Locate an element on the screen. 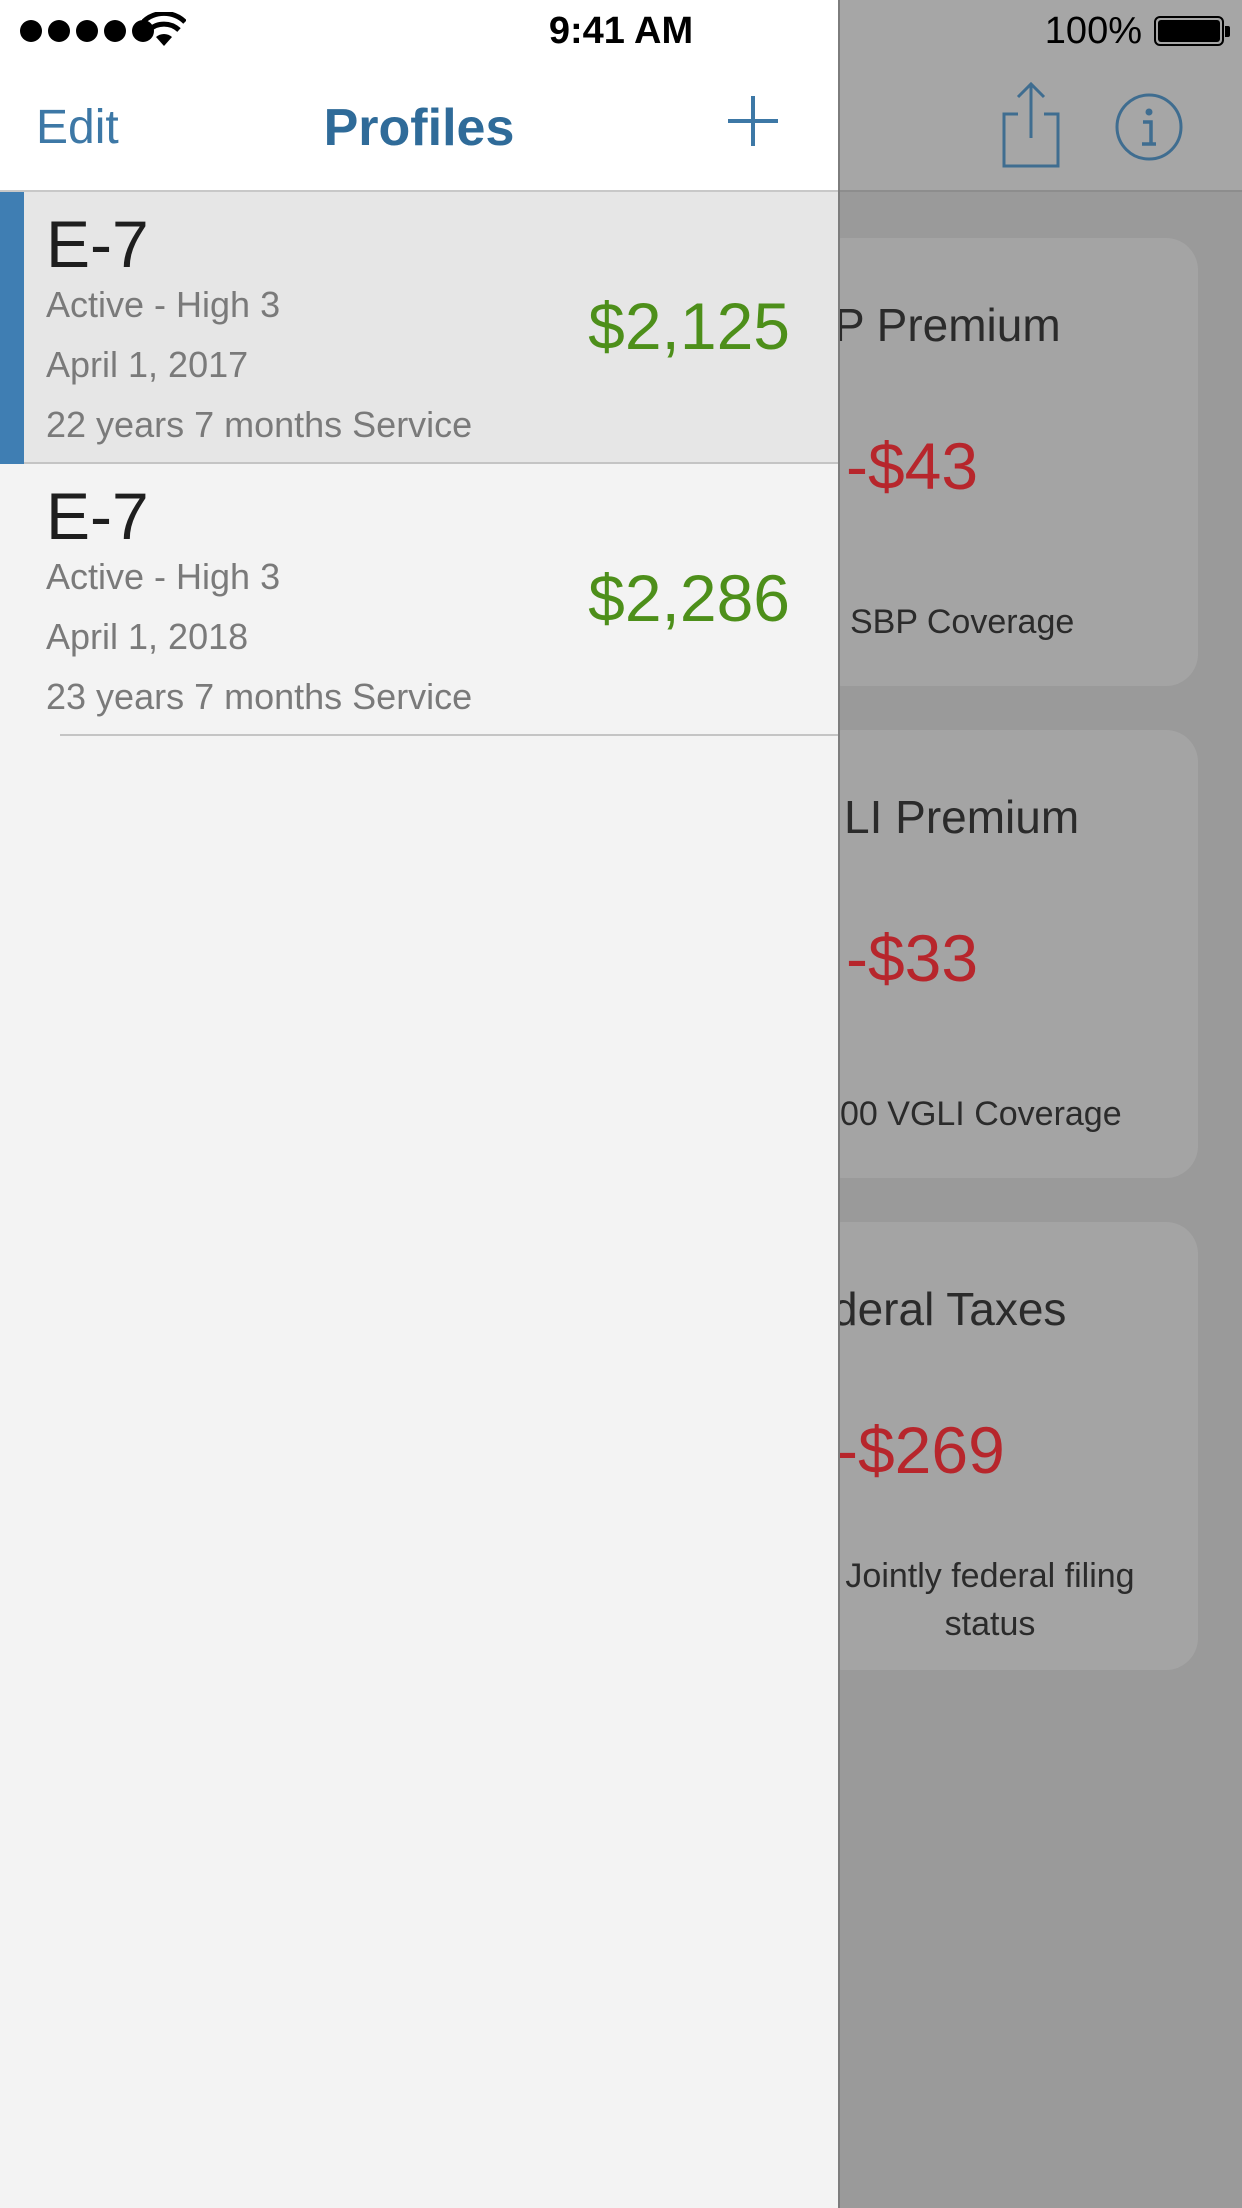 The height and width of the screenshot is (2208, 1242). sbp-card: P Premium -$43 SBP Coverage is located at coordinates (1004, 462).